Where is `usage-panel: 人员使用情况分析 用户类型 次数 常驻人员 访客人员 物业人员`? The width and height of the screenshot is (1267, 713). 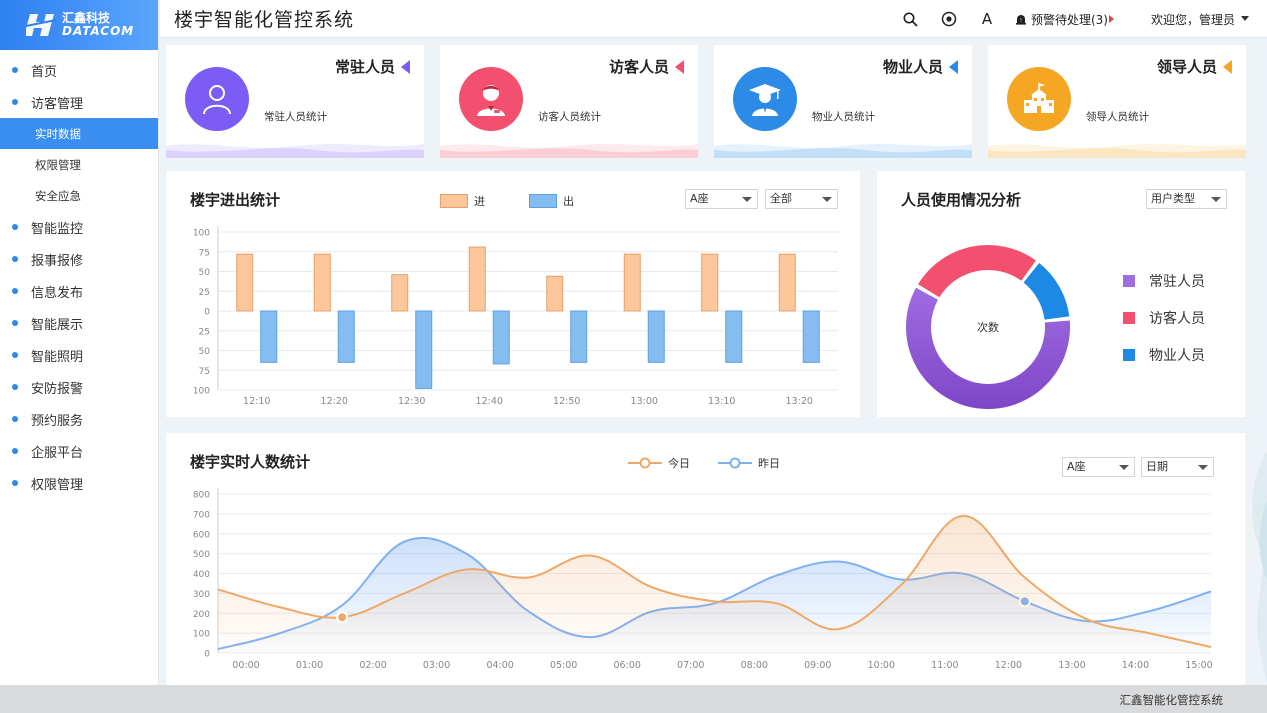
usage-panel: 人员使用情况分析 用户类型 次数 常驻人员 访客人员 物业人员 is located at coordinates (1061, 294).